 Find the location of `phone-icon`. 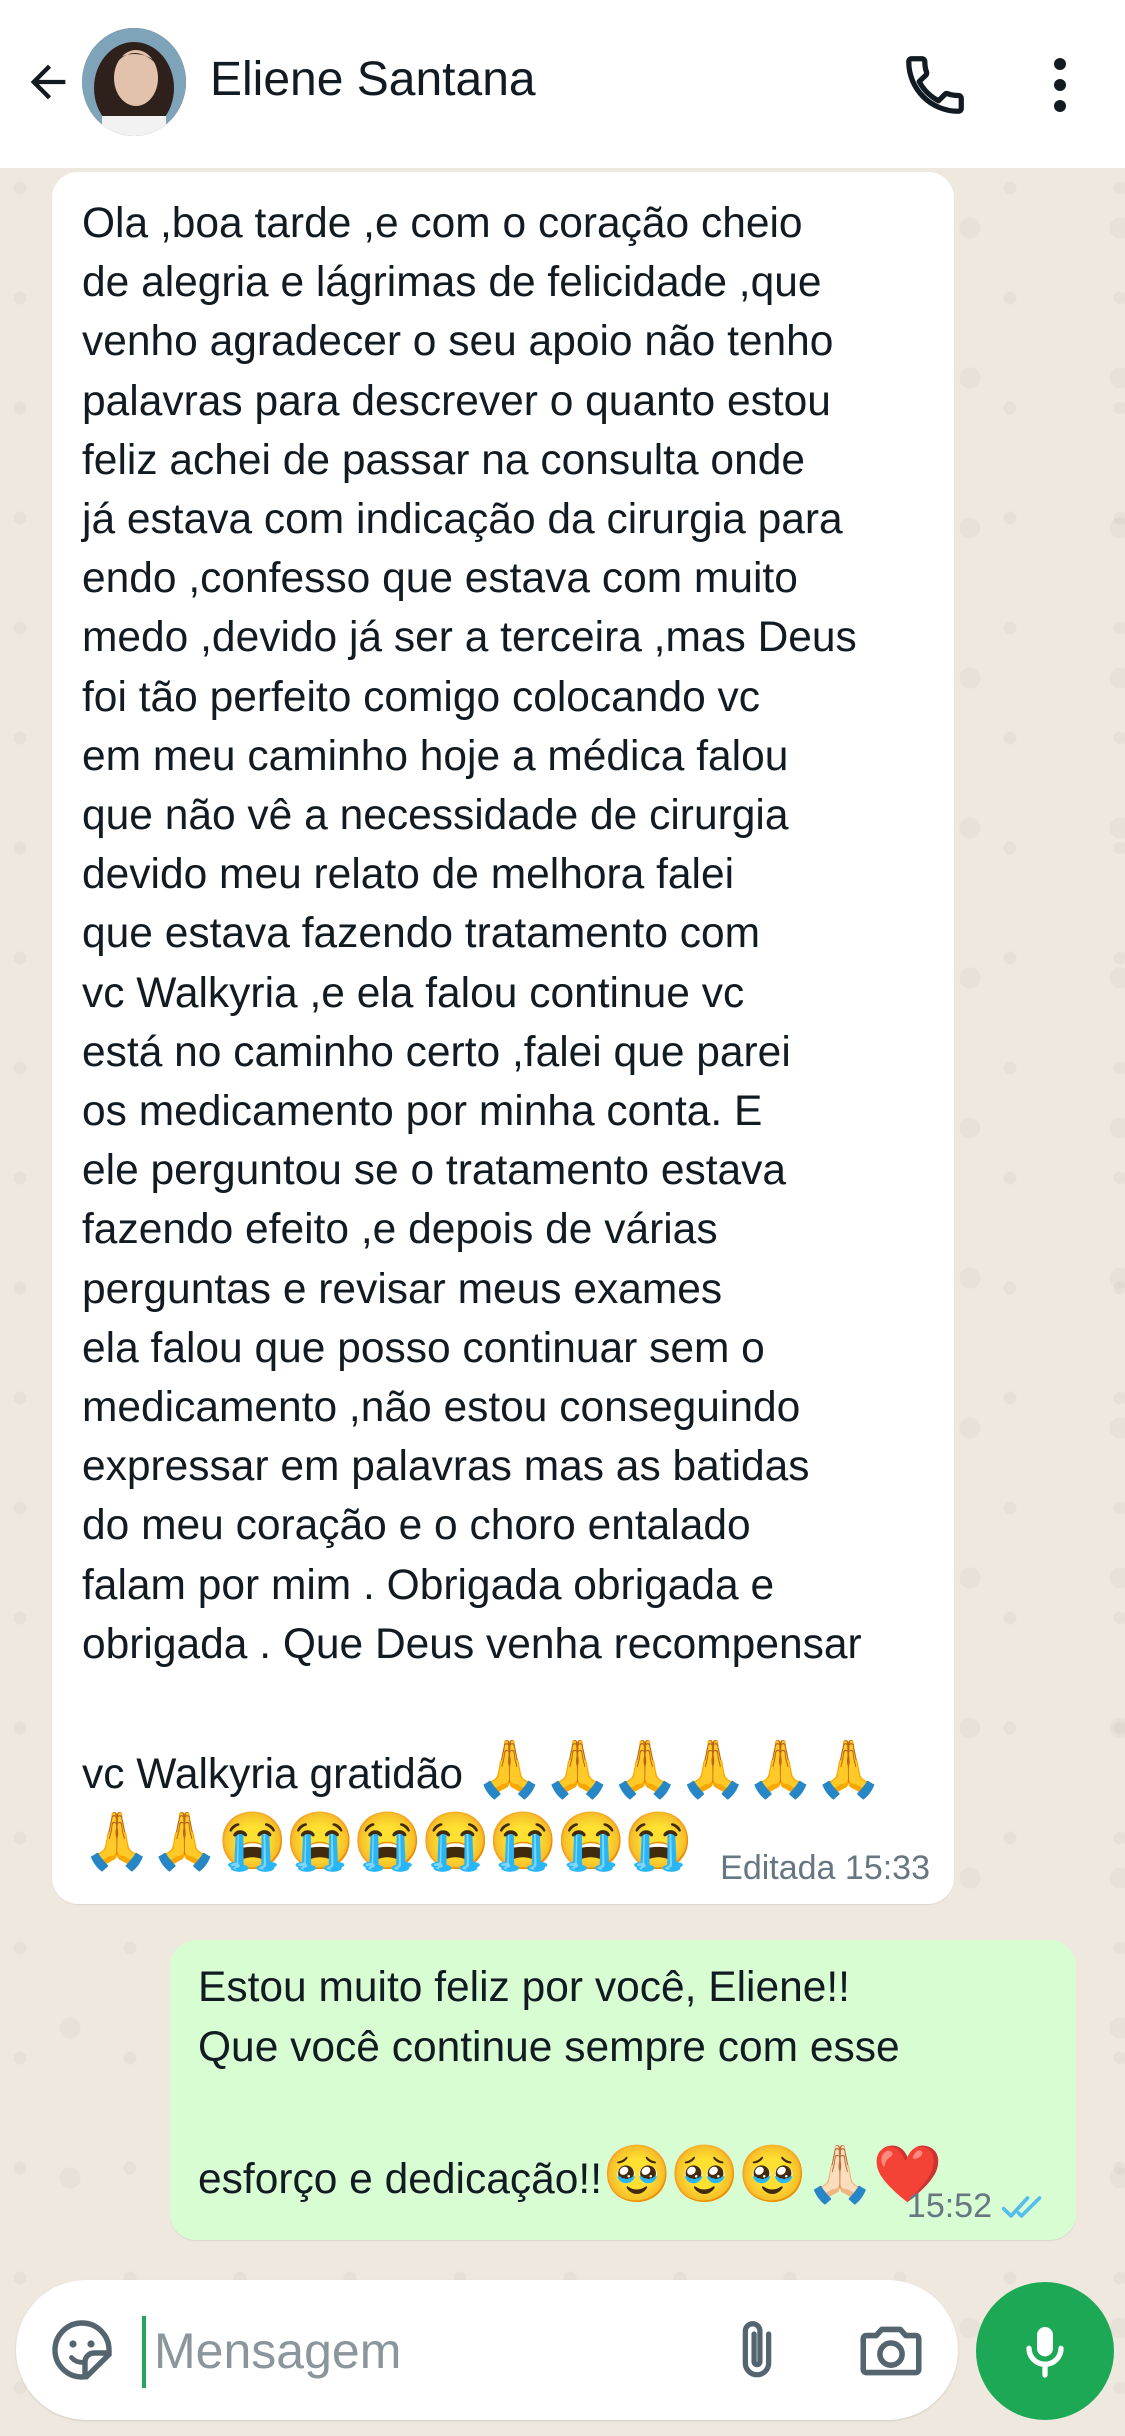

phone-icon is located at coordinates (935, 85).